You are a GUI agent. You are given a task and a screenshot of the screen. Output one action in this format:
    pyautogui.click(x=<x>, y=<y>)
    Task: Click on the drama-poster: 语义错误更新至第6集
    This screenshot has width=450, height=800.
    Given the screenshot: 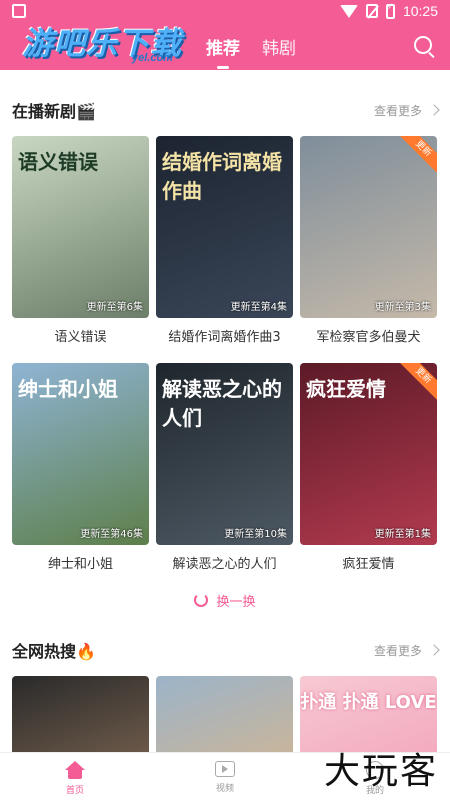 What is the action you would take?
    pyautogui.click(x=80, y=227)
    